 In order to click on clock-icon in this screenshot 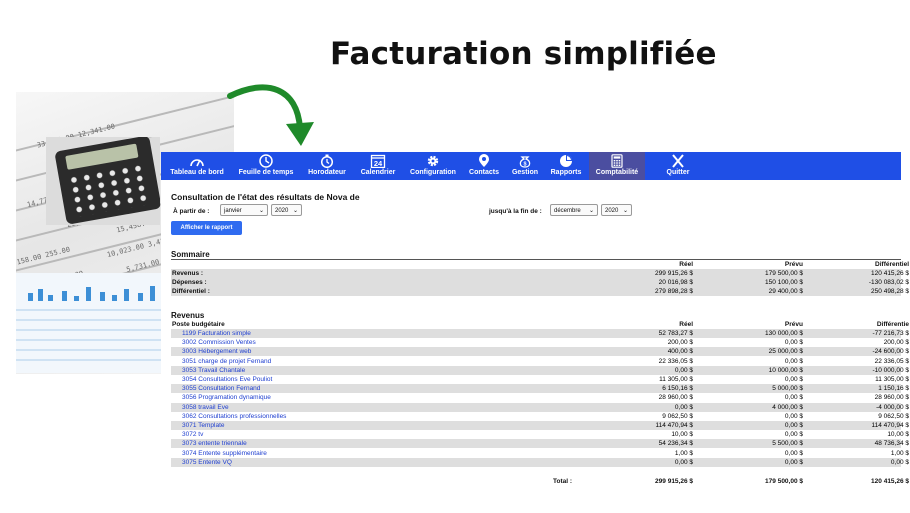, I will do `click(266, 161)`.